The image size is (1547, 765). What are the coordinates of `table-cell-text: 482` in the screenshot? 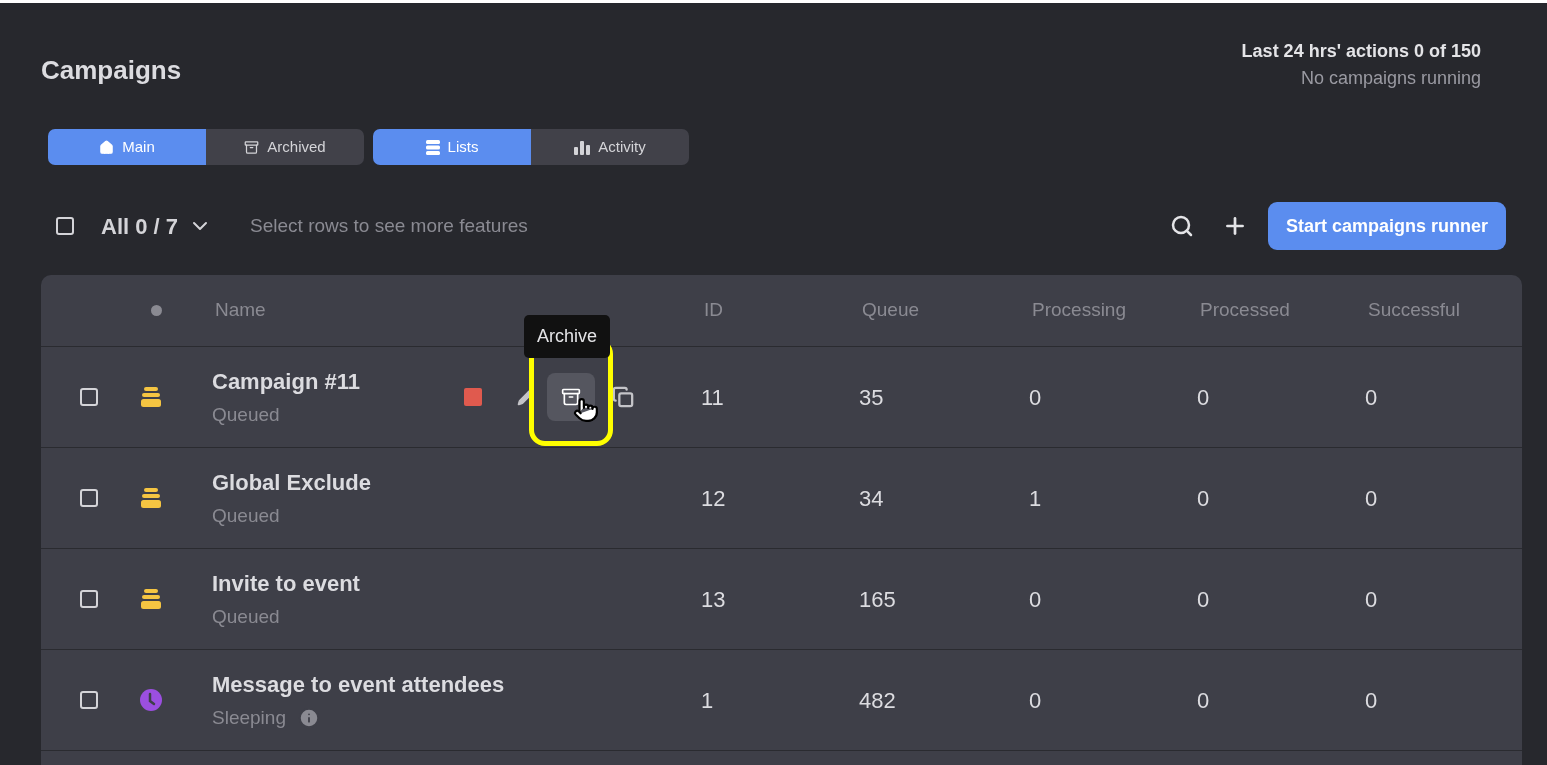 It's located at (878, 700).